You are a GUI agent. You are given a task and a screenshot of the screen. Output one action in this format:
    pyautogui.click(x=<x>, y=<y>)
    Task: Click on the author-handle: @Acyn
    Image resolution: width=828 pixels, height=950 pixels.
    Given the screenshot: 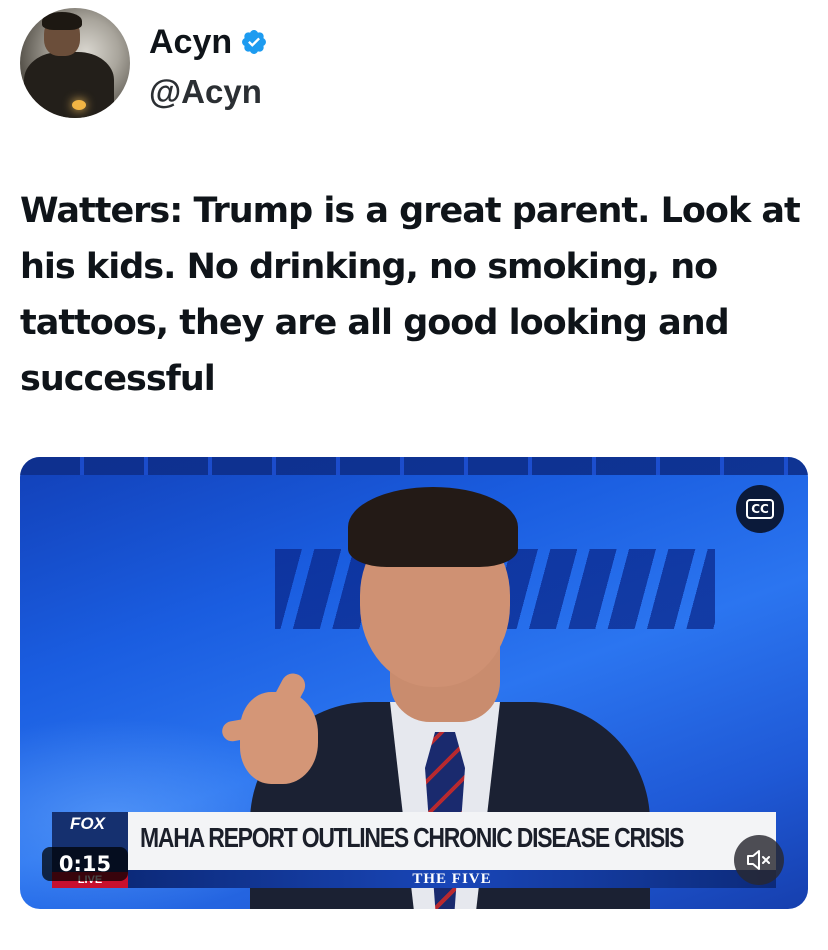 What is the action you would take?
    pyautogui.click(x=205, y=92)
    